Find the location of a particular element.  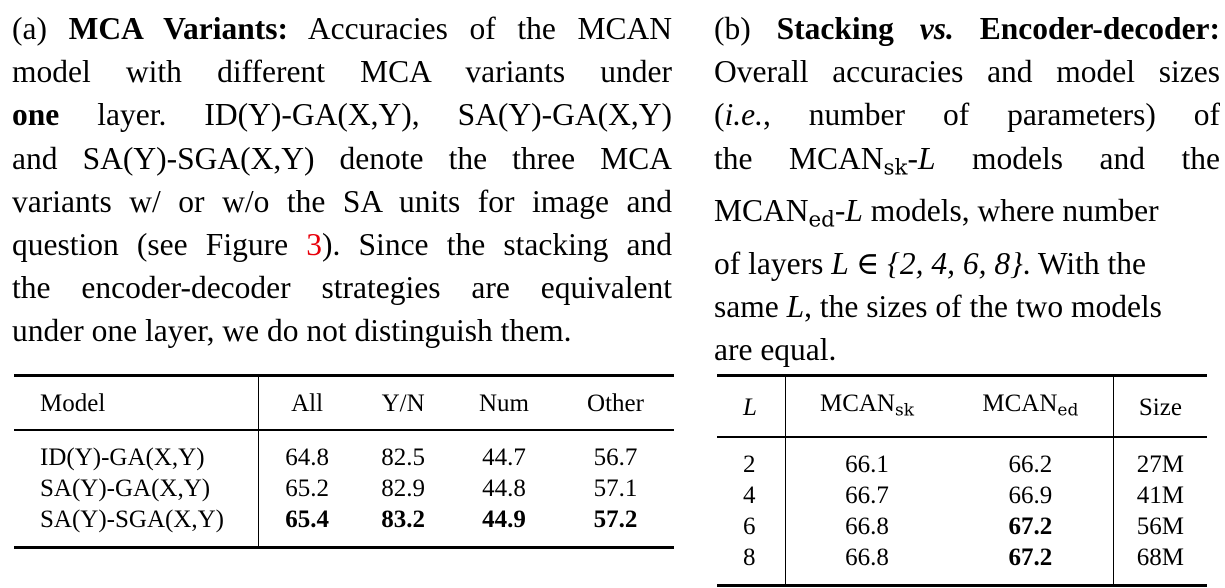

caption-b-line: (i.e., number of parameters) of is located at coordinates (967, 114).